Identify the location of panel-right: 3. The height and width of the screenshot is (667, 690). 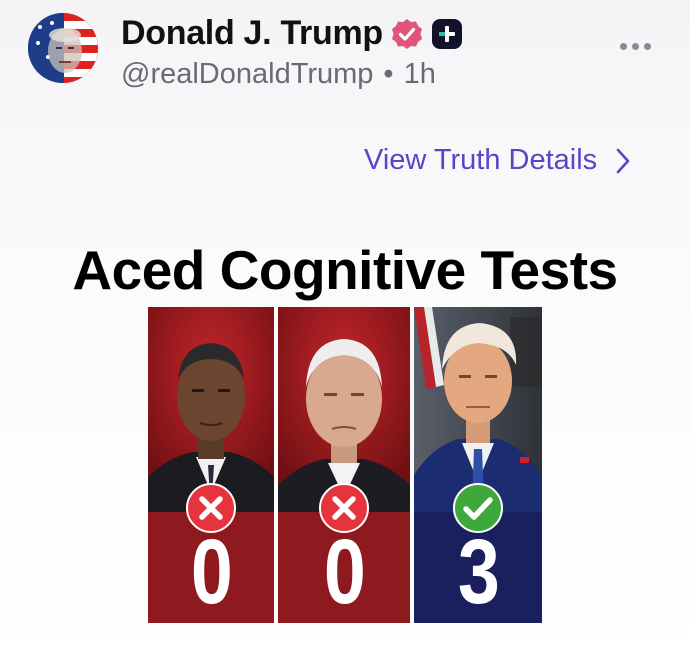
(478, 465).